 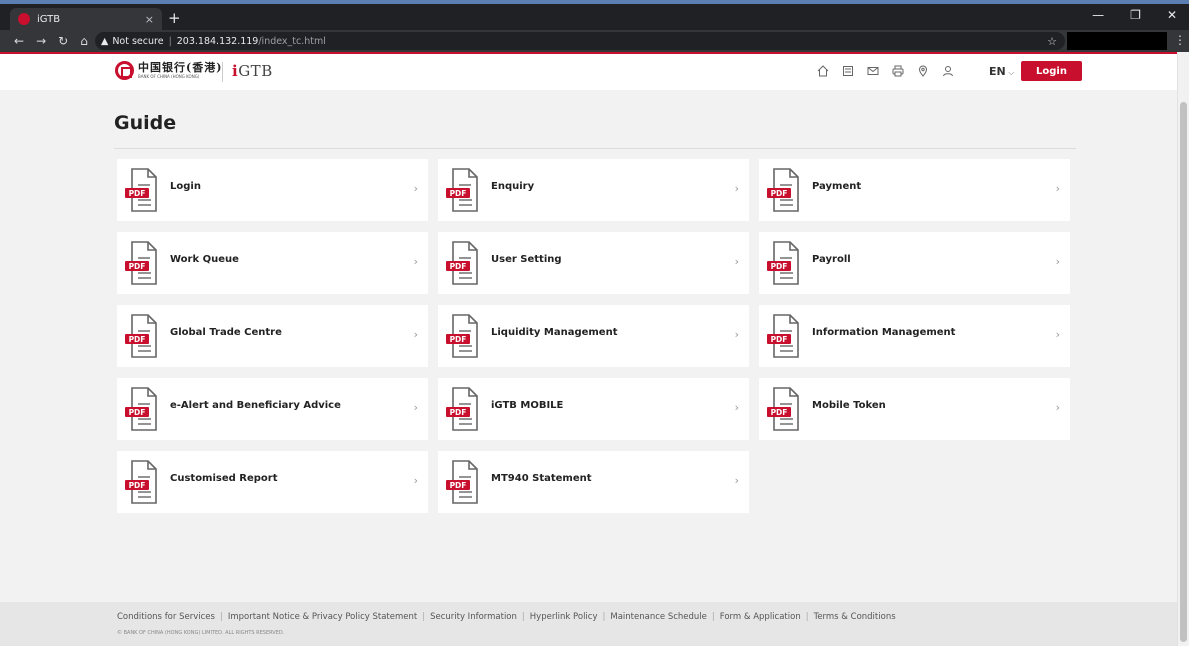 What do you see at coordinates (473, 617) in the screenshot?
I see `footer-link: Security Information` at bounding box center [473, 617].